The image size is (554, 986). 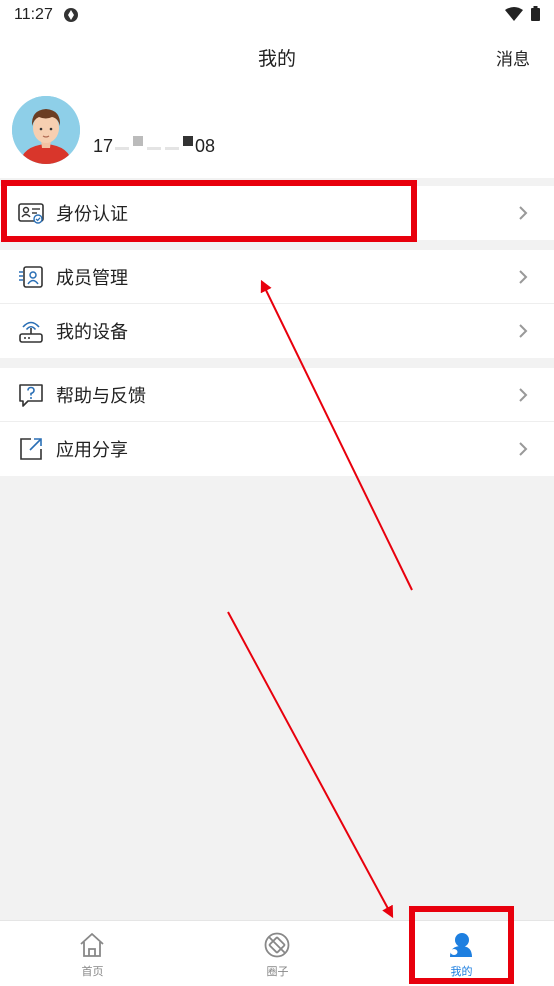 I want to click on member-icon, so click(x=31, y=276).